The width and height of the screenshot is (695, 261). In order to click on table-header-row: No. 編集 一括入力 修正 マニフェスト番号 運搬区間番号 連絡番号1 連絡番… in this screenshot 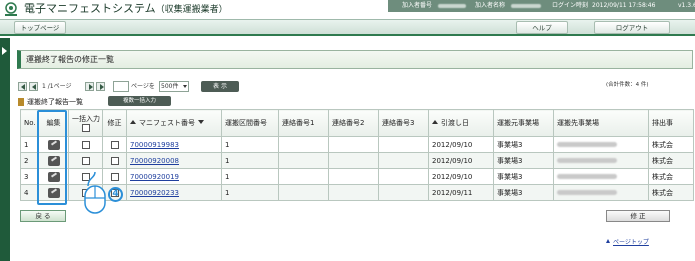, I will do `click(357, 123)`.